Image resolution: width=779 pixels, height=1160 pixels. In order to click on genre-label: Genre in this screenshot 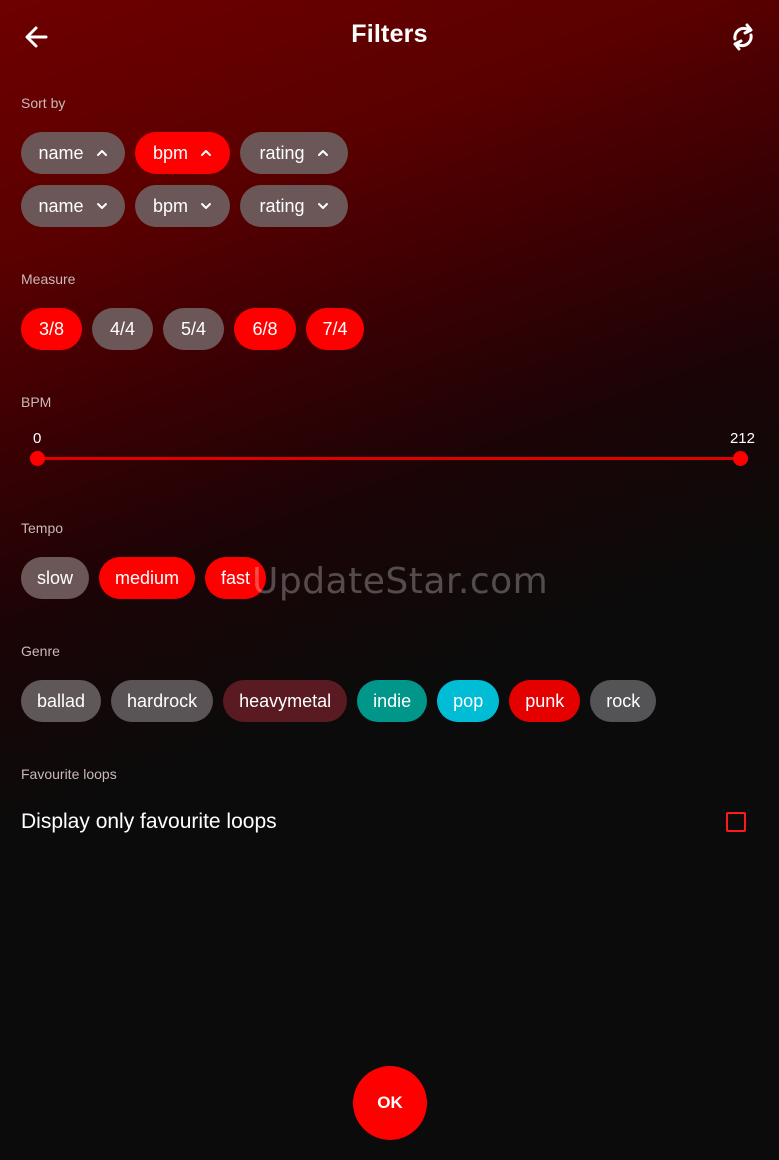, I will do `click(40, 651)`.